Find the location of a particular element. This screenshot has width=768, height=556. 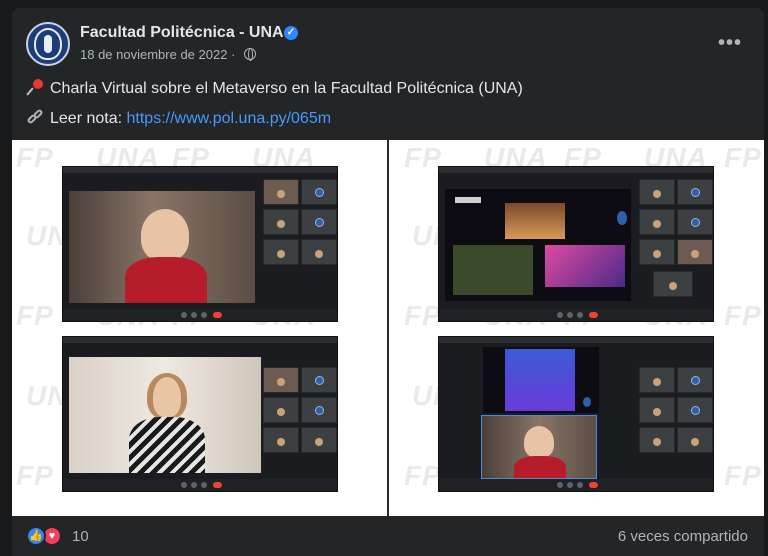

share-count: 6 veces compartido is located at coordinates (683, 536).